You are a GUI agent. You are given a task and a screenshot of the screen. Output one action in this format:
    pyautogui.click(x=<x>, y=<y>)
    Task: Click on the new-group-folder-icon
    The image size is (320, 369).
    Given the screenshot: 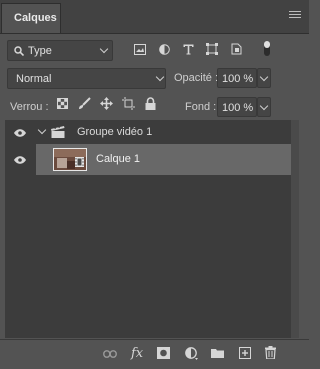 What is the action you would take?
    pyautogui.click(x=217, y=353)
    